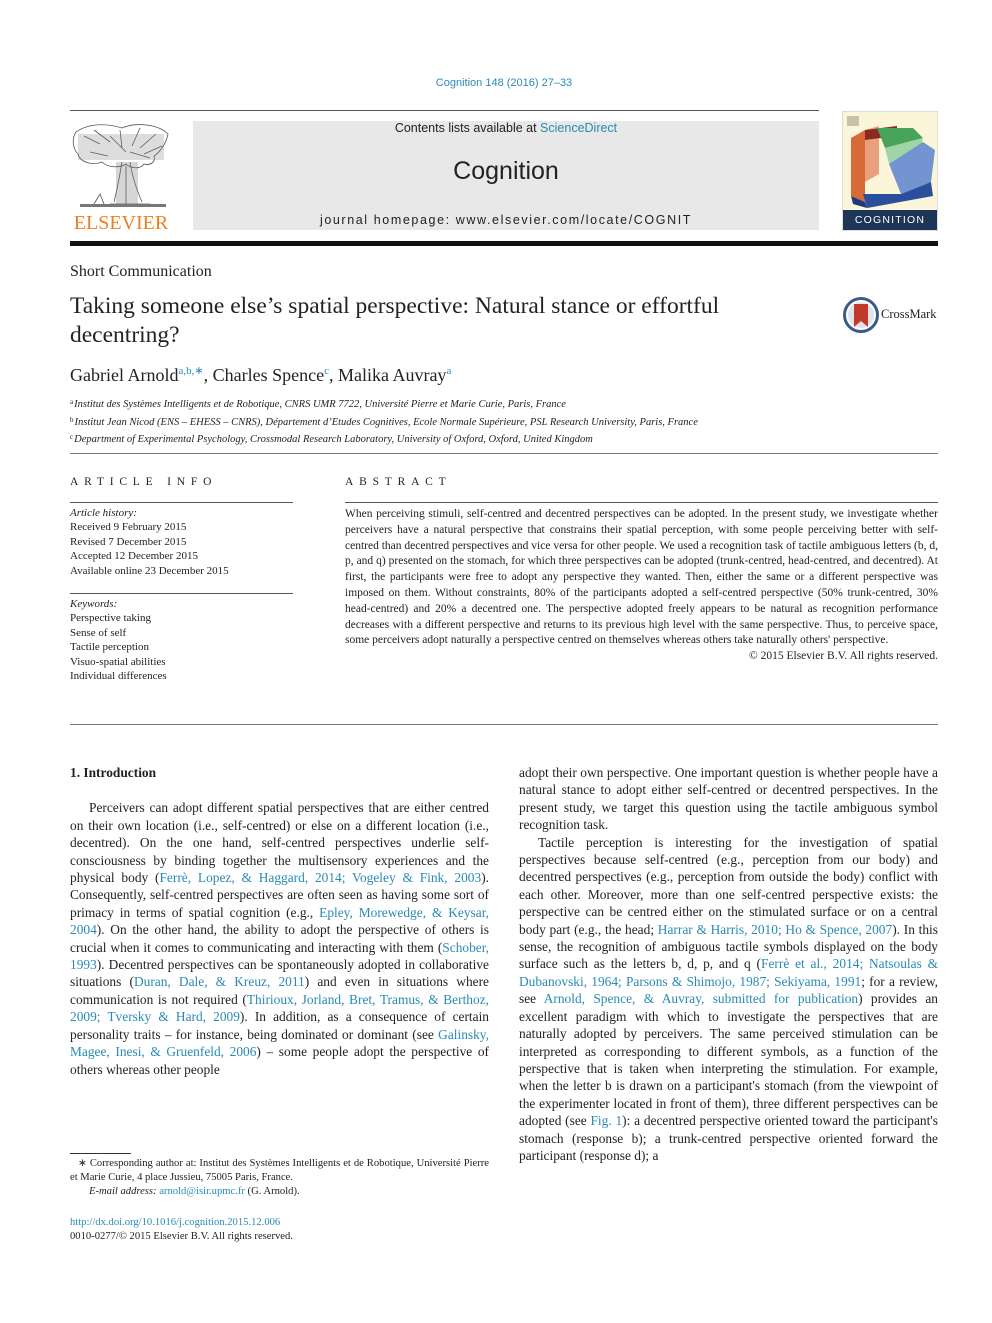  What do you see at coordinates (98, 632) in the screenshot?
I see `keyword: Sense of self` at bounding box center [98, 632].